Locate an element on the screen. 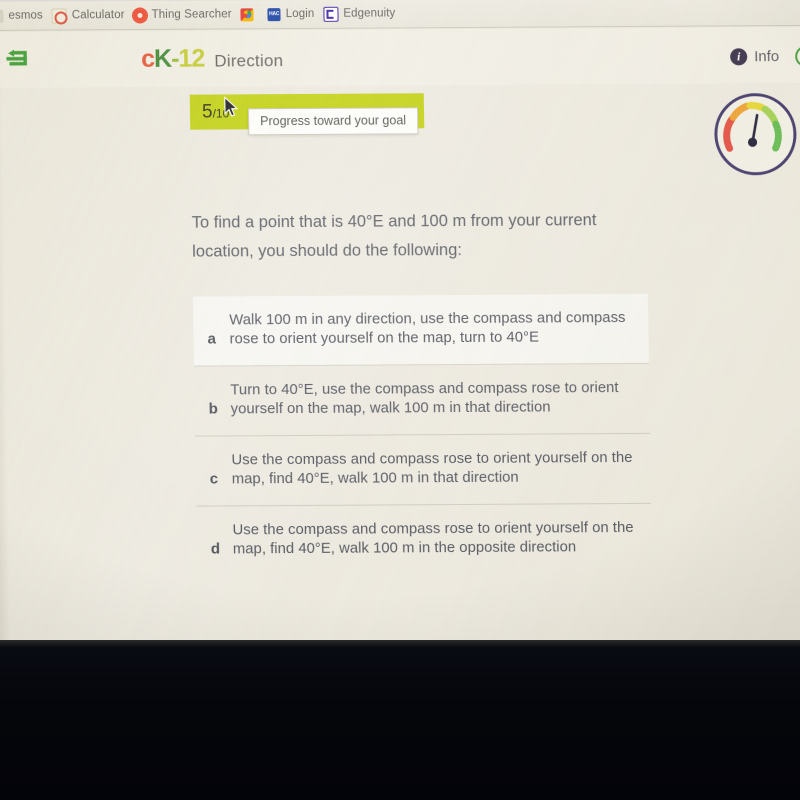 The image size is (800, 800). bookmark-login: Login is located at coordinates (291, 14).